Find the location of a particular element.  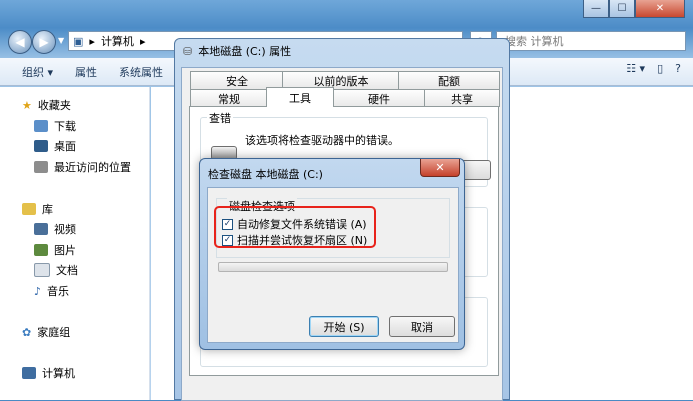

properties-title: ⛁ 本地磁盘 (C:) 属性 is located at coordinates (237, 51).